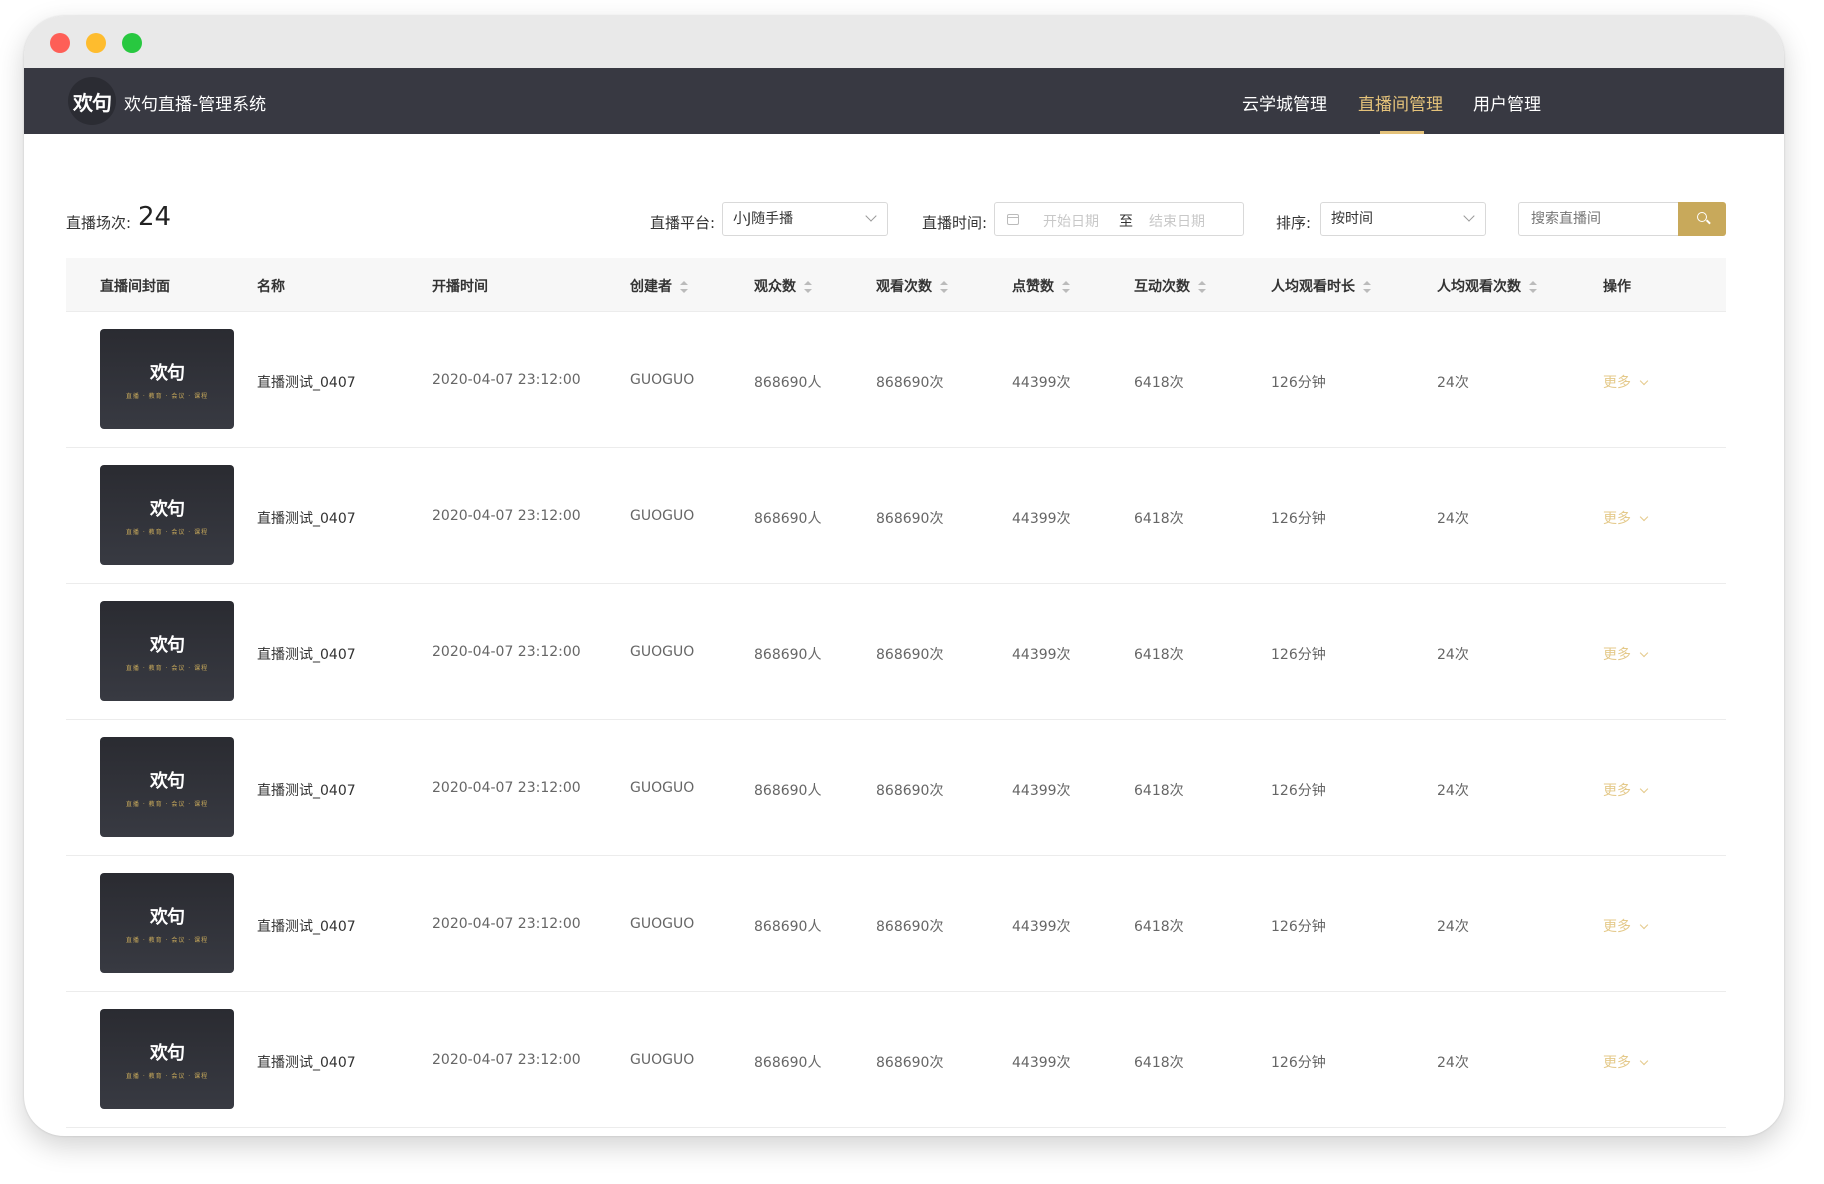 The image size is (1824, 1184). What do you see at coordinates (306, 927) in the screenshot?
I see `cell-name: 直播测试_0407` at bounding box center [306, 927].